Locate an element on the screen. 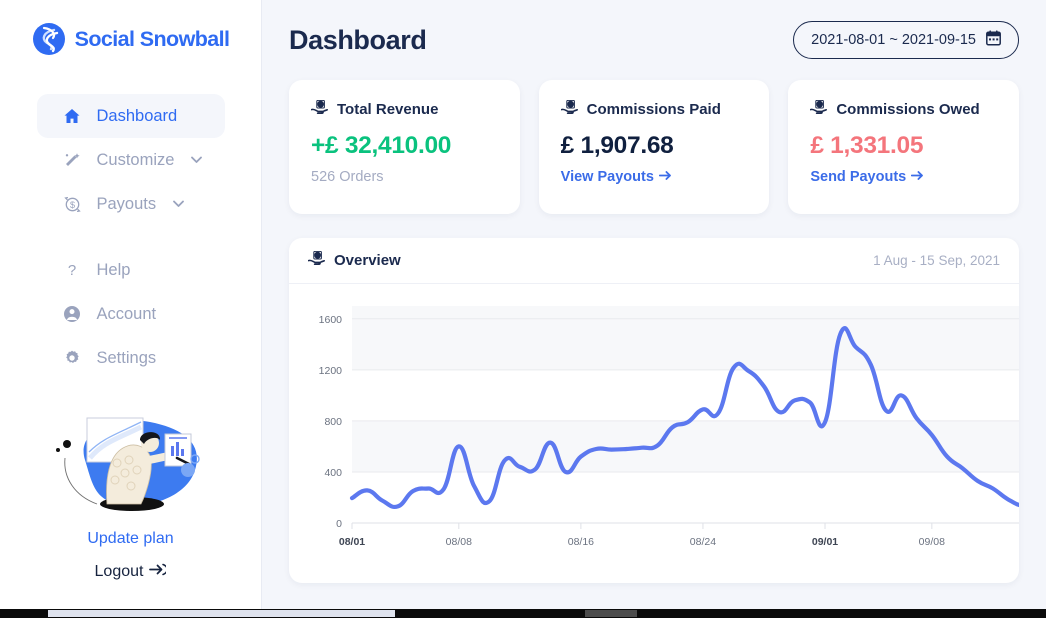  sidebar-item-label: Payouts is located at coordinates (126, 203).